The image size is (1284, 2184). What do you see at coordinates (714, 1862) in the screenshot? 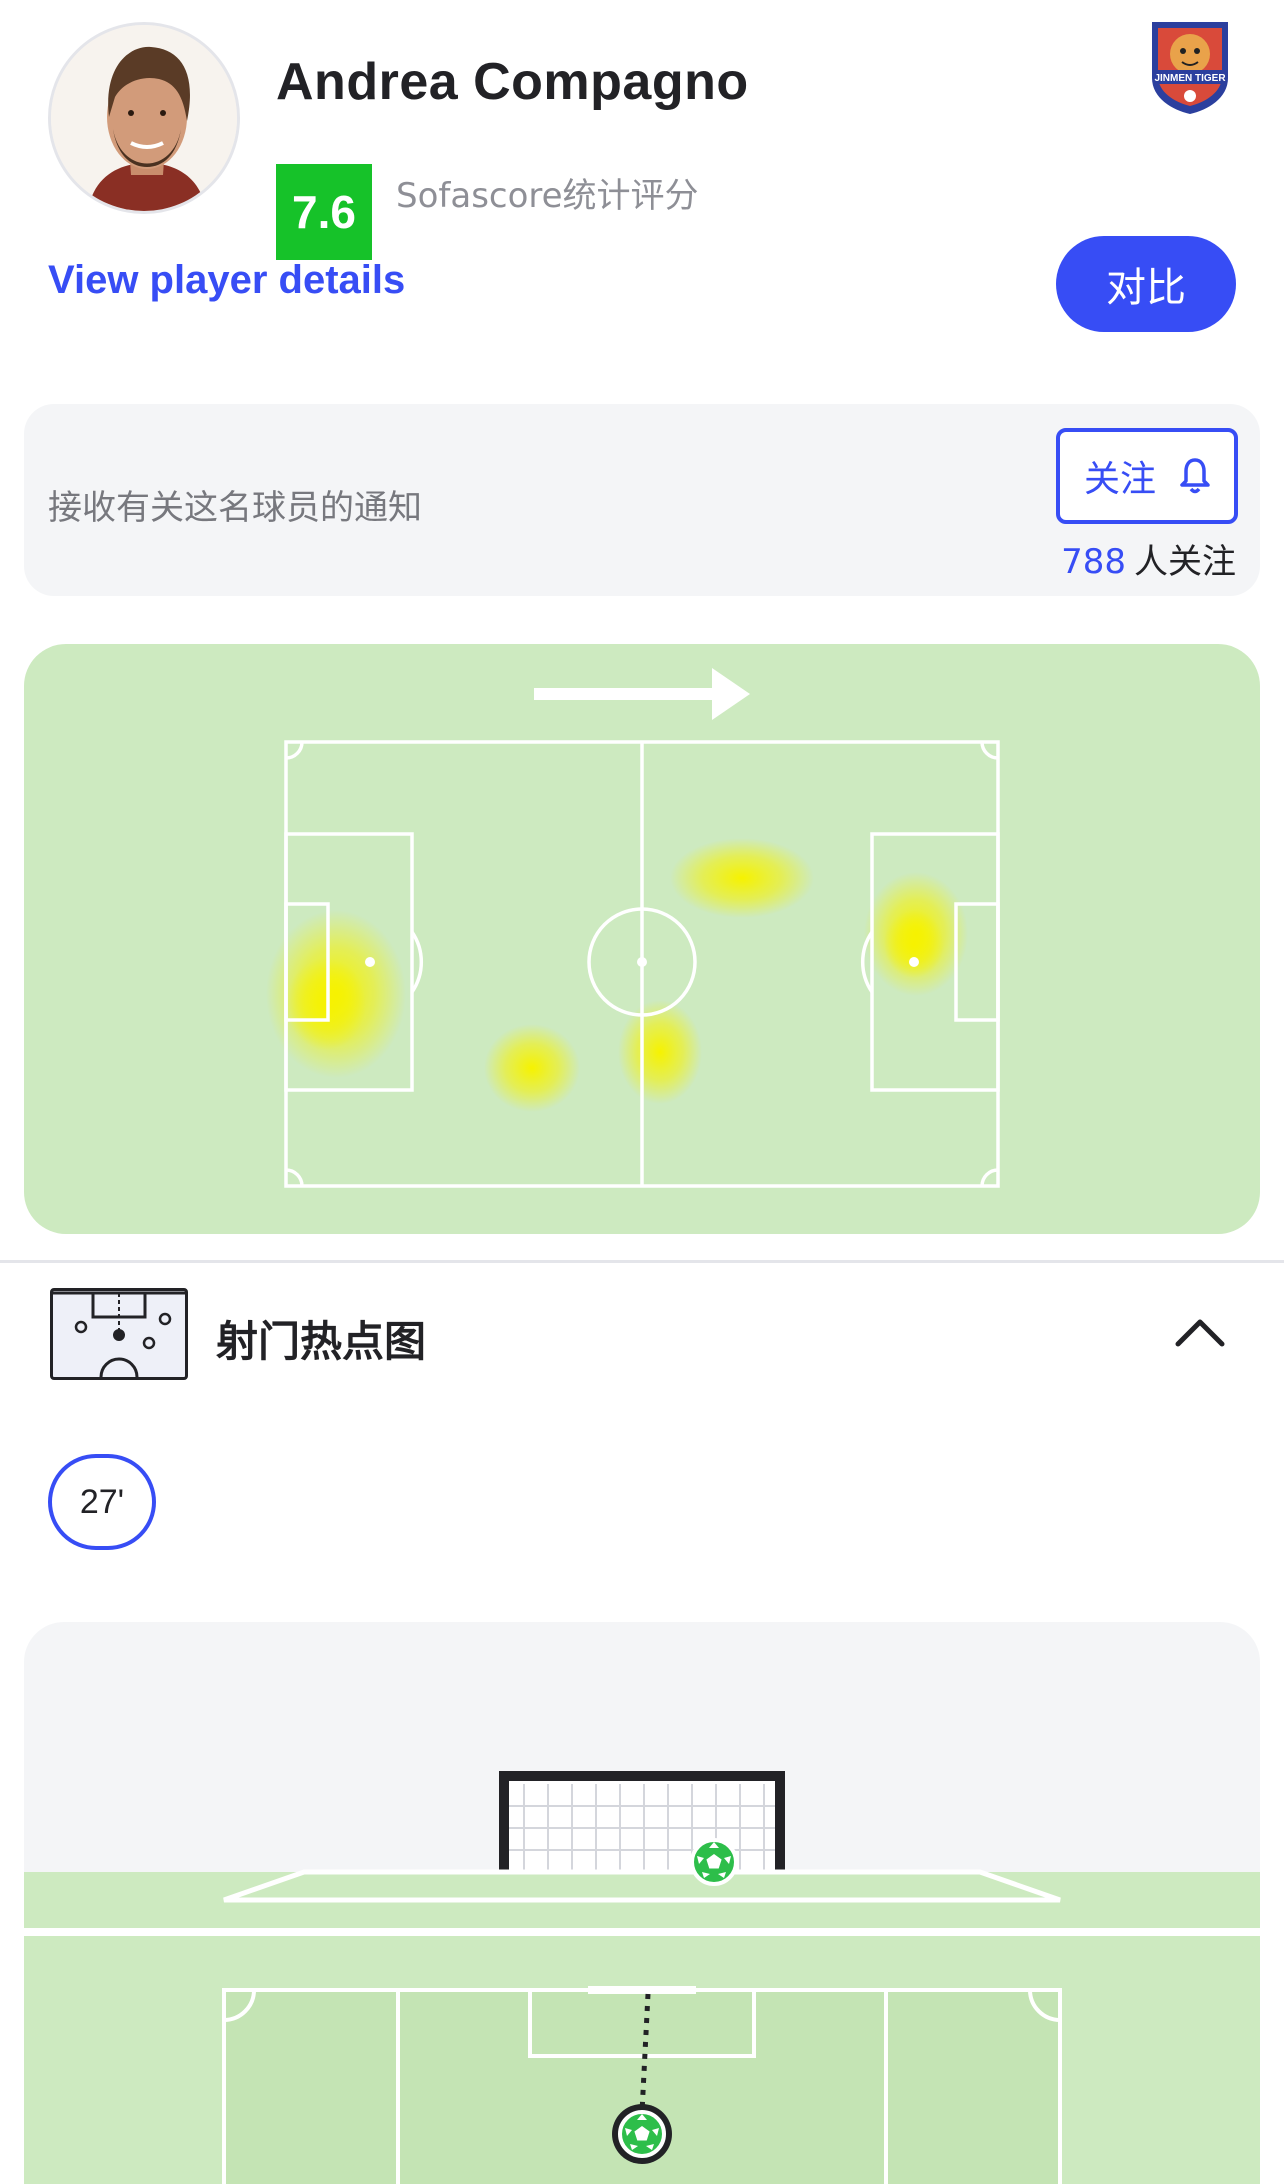
I see `shot-ball-goal` at bounding box center [714, 1862].